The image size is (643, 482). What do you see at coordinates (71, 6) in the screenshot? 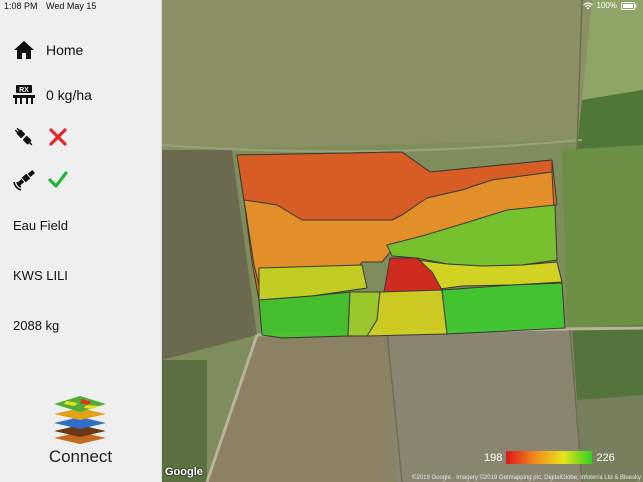
I see `status-date: Wed May 15` at bounding box center [71, 6].